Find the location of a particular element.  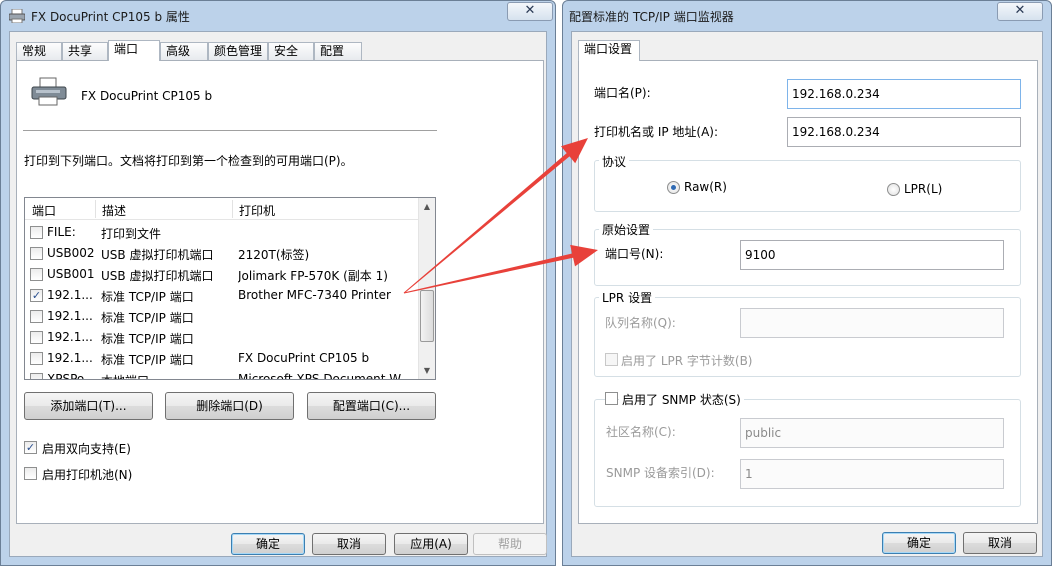

port-number-label: 端口号(N): is located at coordinates (634, 254).